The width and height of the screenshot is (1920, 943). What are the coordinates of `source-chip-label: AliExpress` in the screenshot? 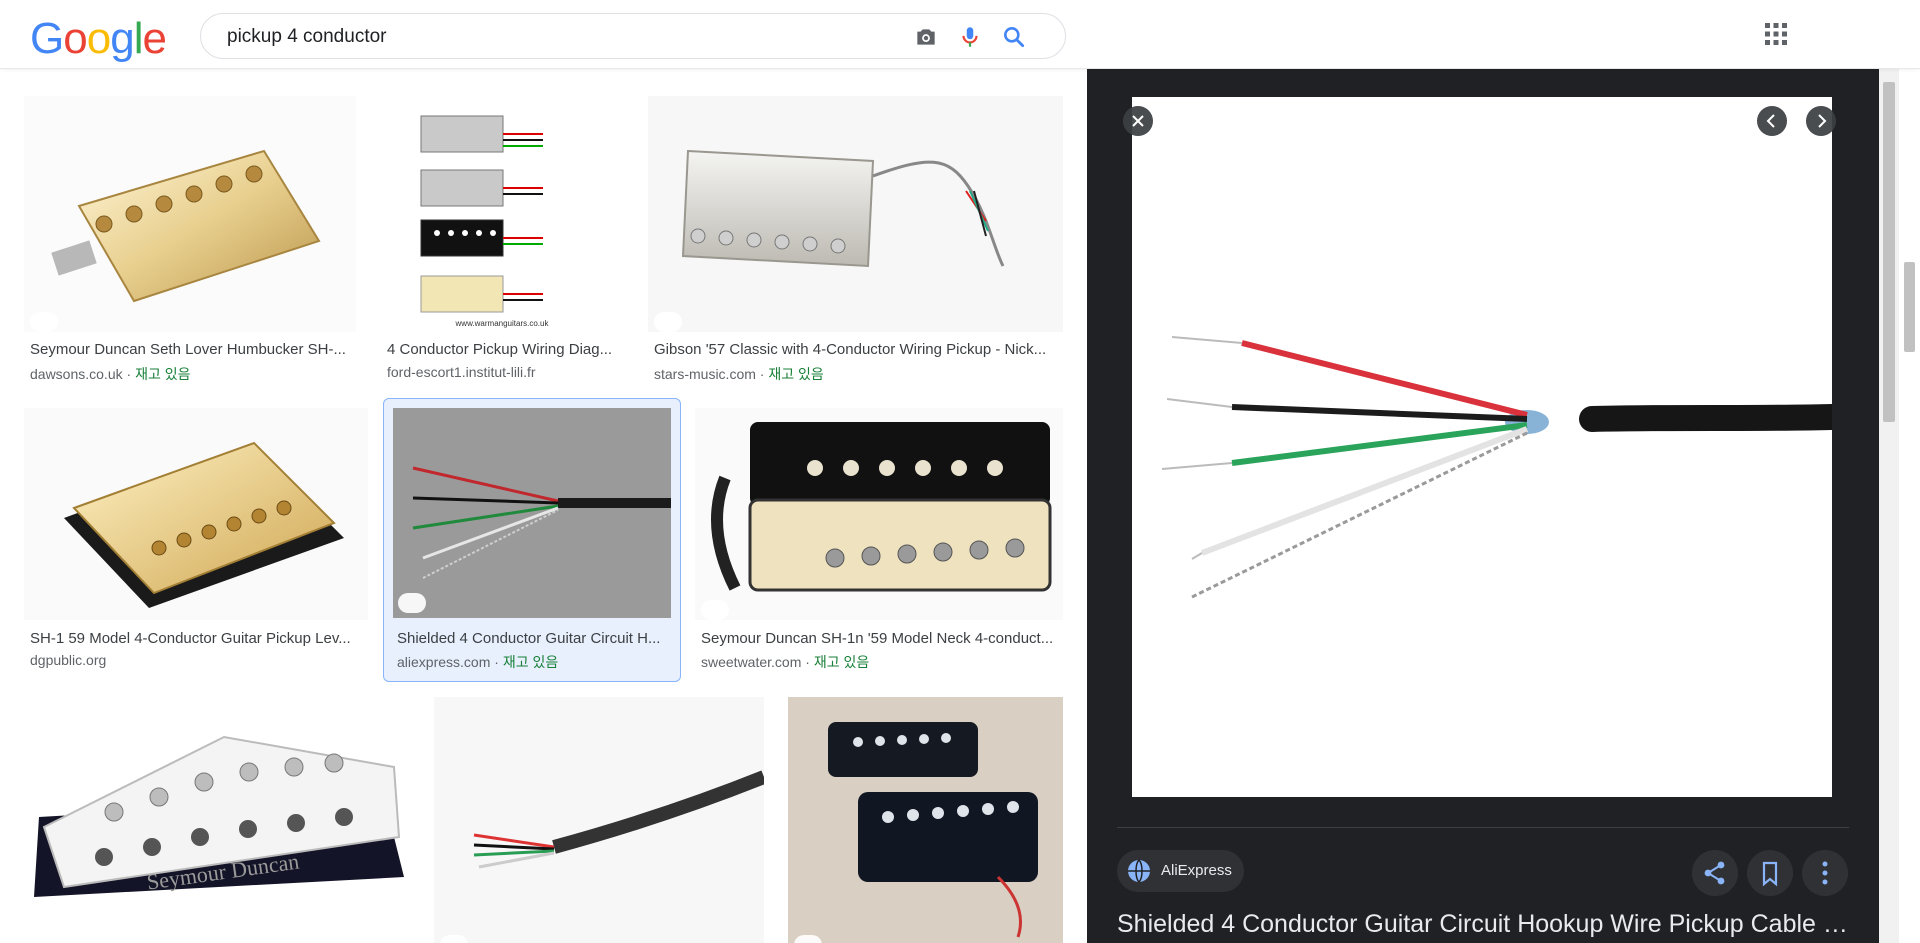 It's located at (1196, 870).